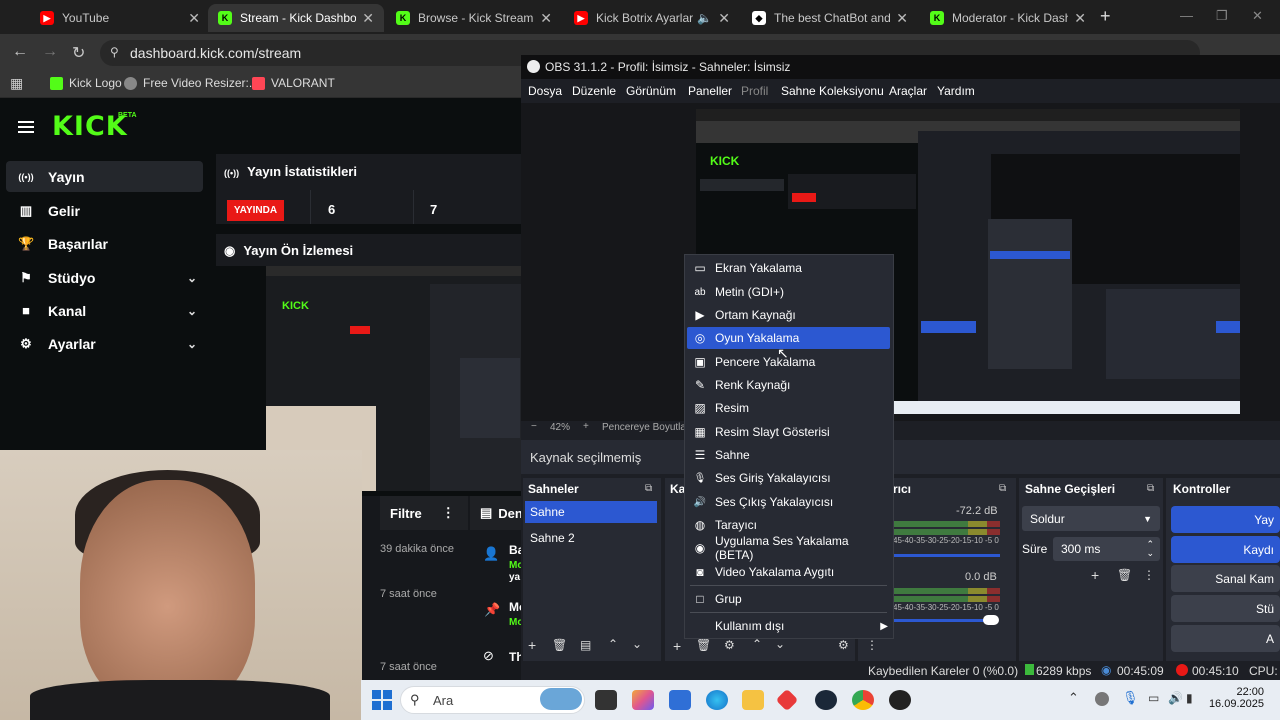 This screenshot has width=1280, height=720. I want to click on tab-kick-moderator: K Moderator - Kick Dashboa ✕, so click(1008, 18).